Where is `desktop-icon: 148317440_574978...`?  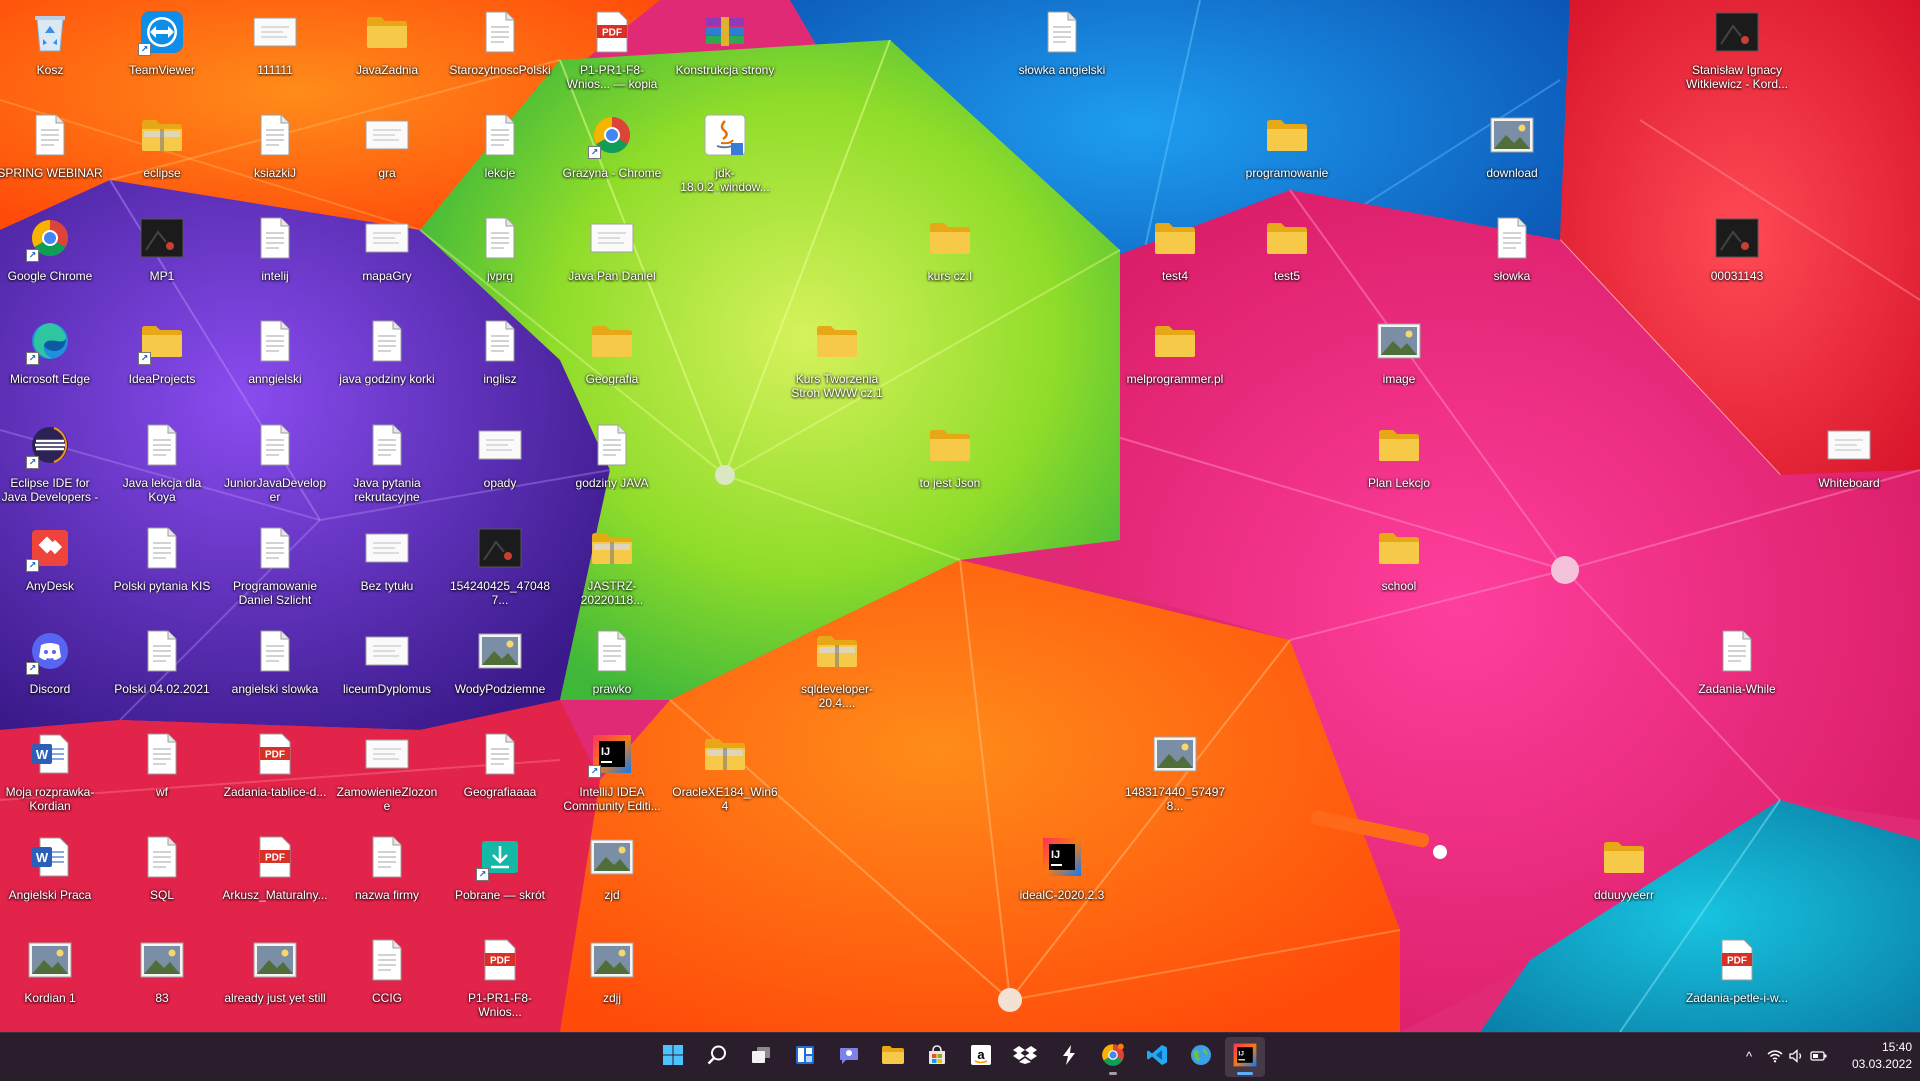
desktop-icon: 148317440_574978... is located at coordinates (1175, 774).